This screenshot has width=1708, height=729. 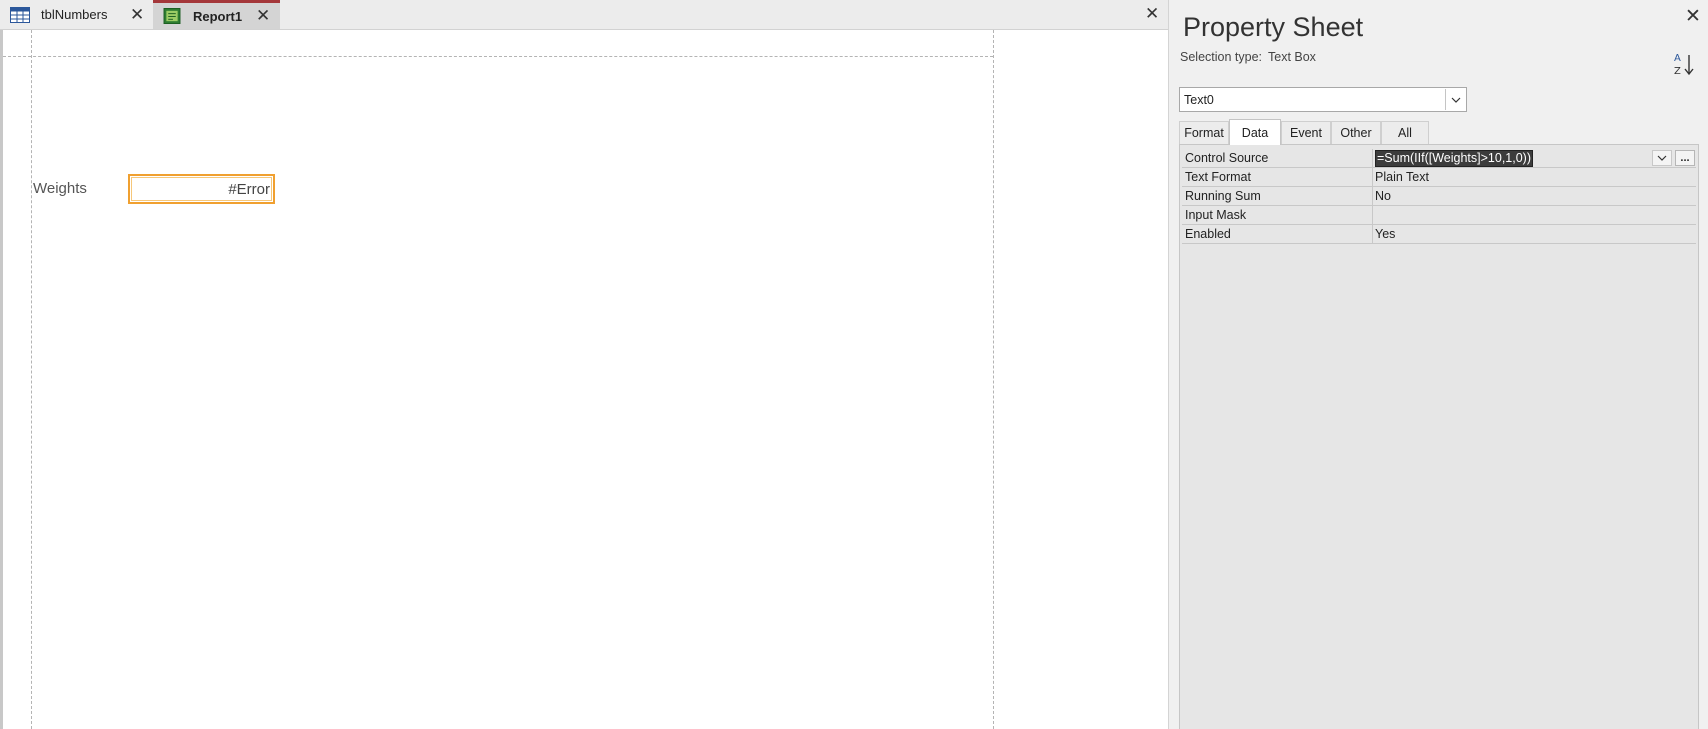 What do you see at coordinates (584, 15) in the screenshot?
I see `document-tab-bar: tblNumbers ✕ Report1 ✕ ✕` at bounding box center [584, 15].